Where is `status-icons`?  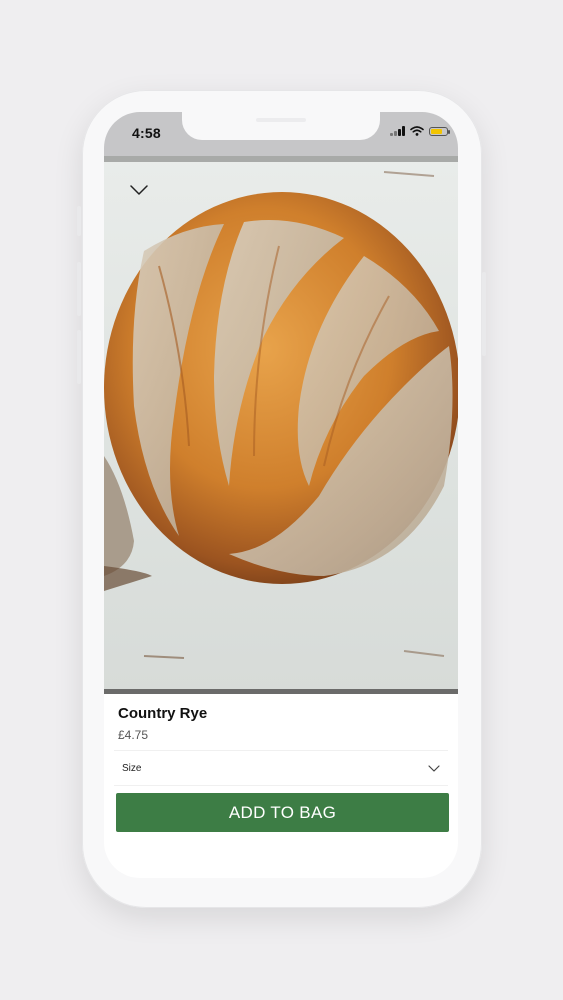
status-icons is located at coordinates (420, 131).